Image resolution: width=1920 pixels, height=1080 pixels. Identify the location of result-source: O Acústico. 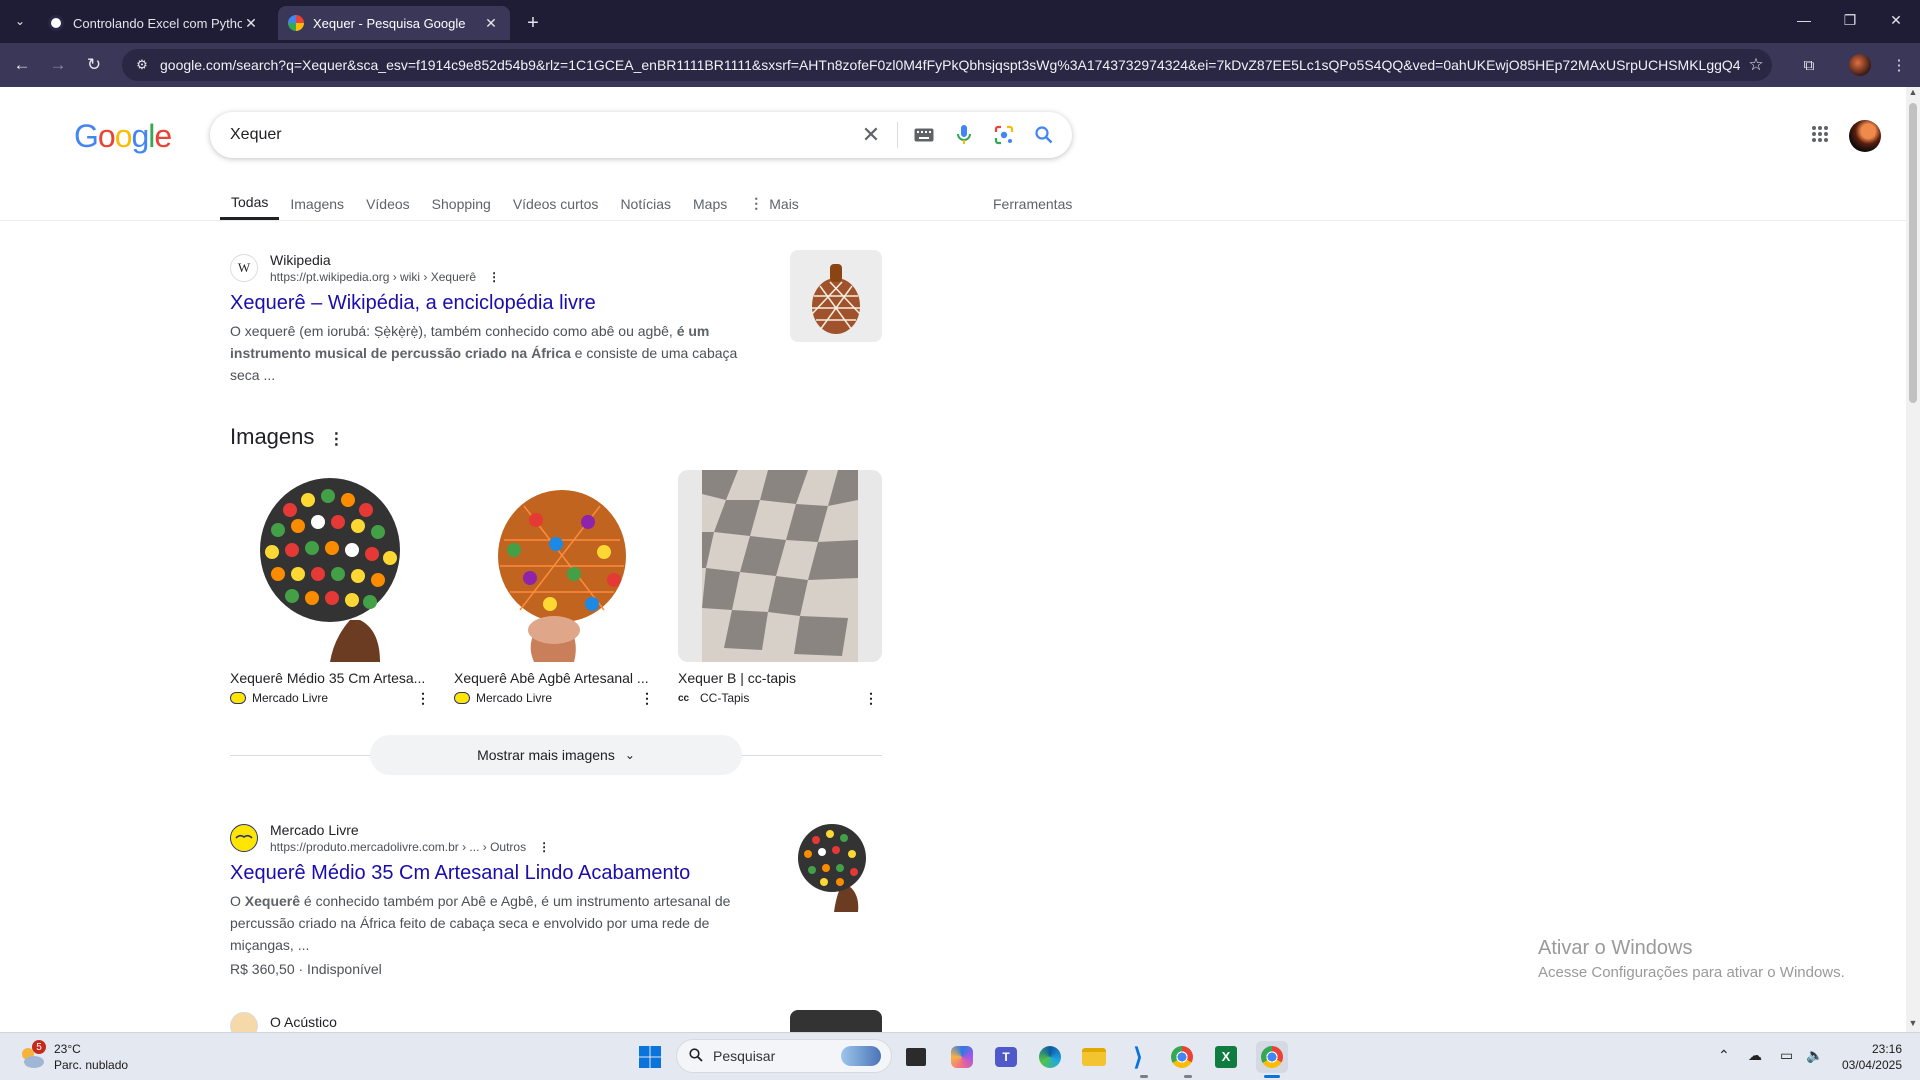
(556, 1022).